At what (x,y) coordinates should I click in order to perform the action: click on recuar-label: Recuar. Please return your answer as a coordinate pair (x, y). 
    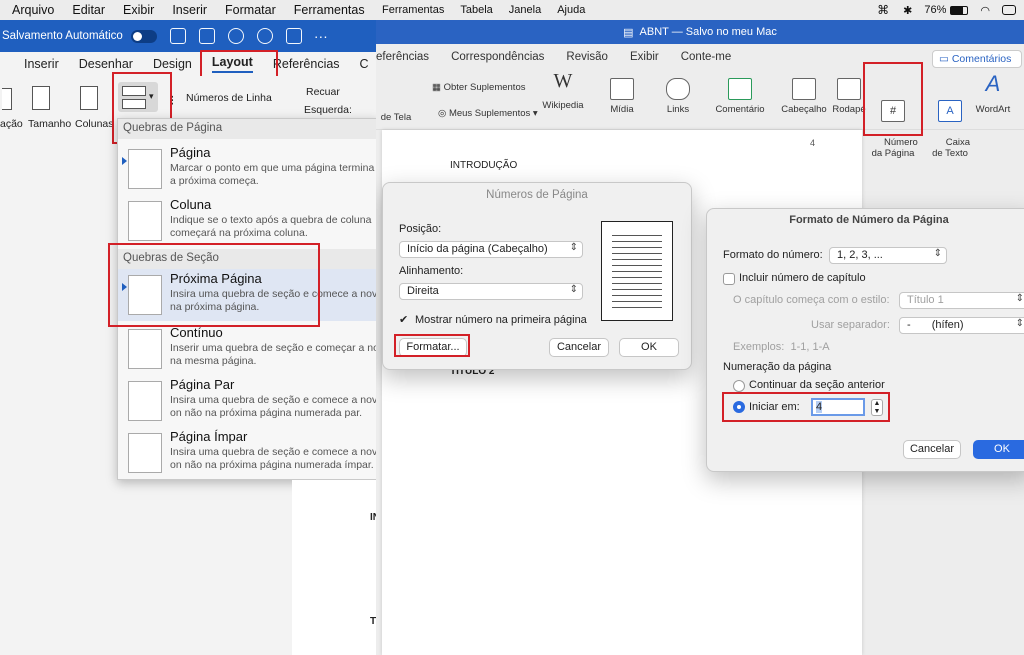
    Looking at the image, I should click on (323, 92).